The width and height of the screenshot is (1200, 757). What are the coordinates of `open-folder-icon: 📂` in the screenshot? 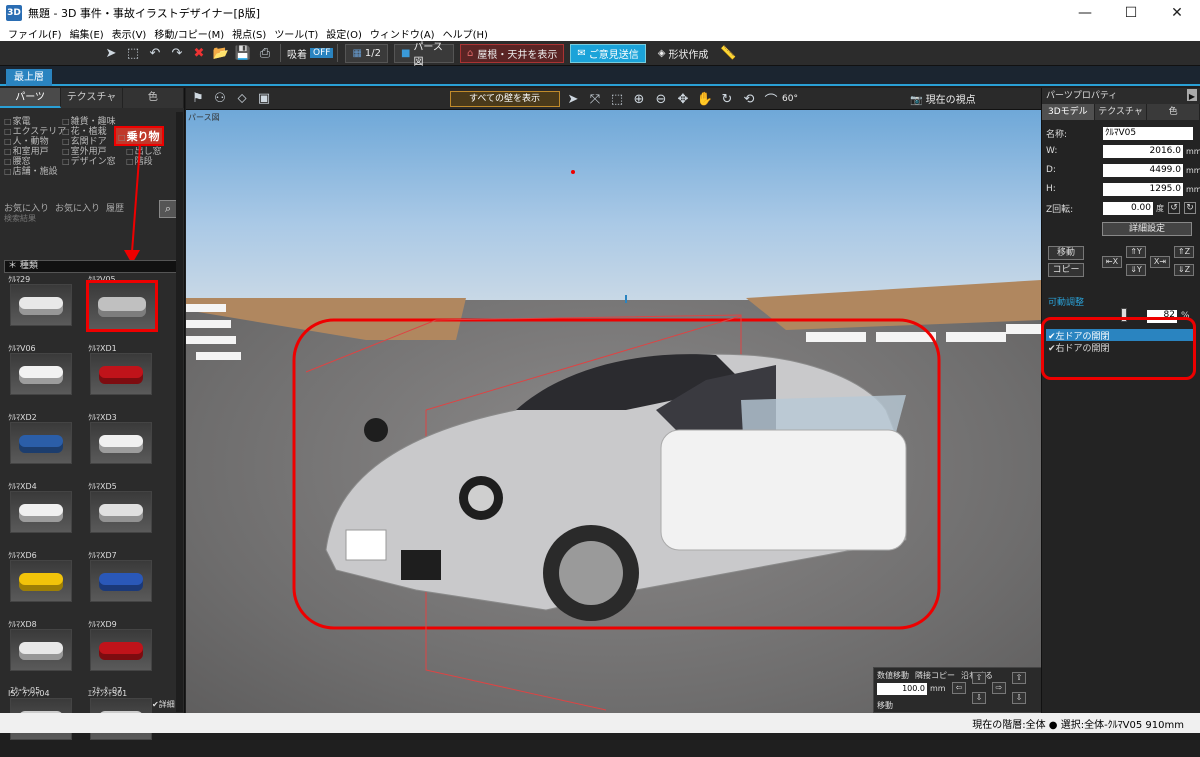 It's located at (221, 53).